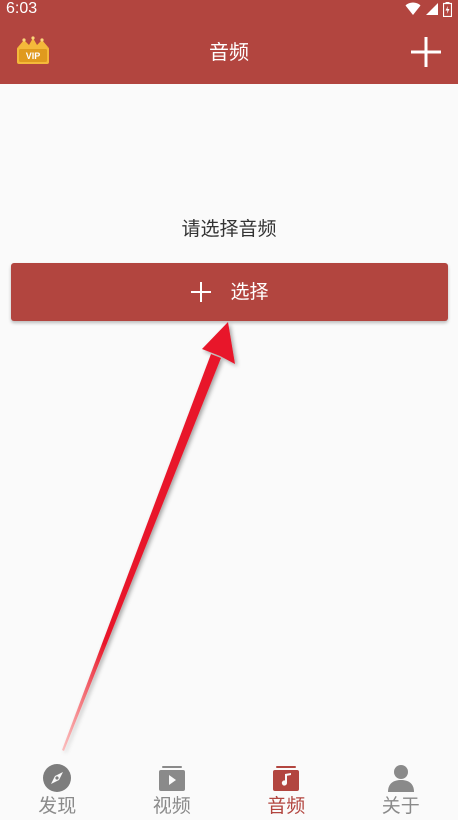 The image size is (458, 820). I want to click on status-bar: 6:03, so click(229, 10).